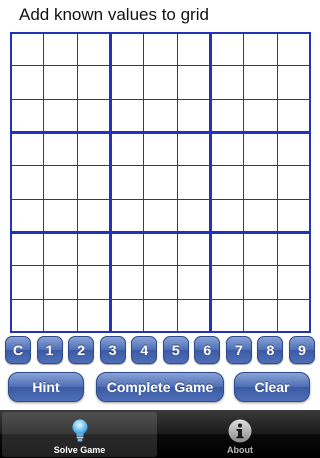 Image resolution: width=320 pixels, height=458 pixels. I want to click on clear-button: Clear, so click(272, 387).